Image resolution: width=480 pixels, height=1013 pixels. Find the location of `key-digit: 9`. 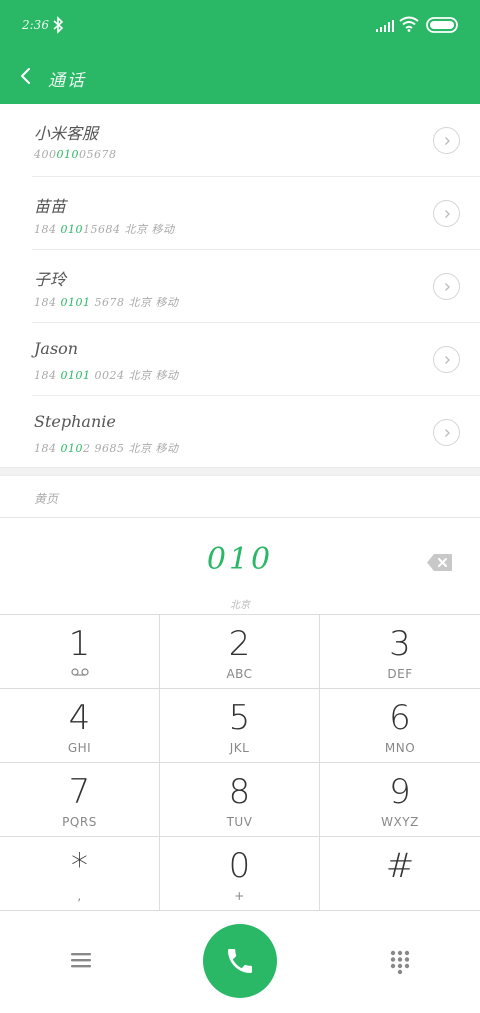

key-digit: 9 is located at coordinates (400, 792).